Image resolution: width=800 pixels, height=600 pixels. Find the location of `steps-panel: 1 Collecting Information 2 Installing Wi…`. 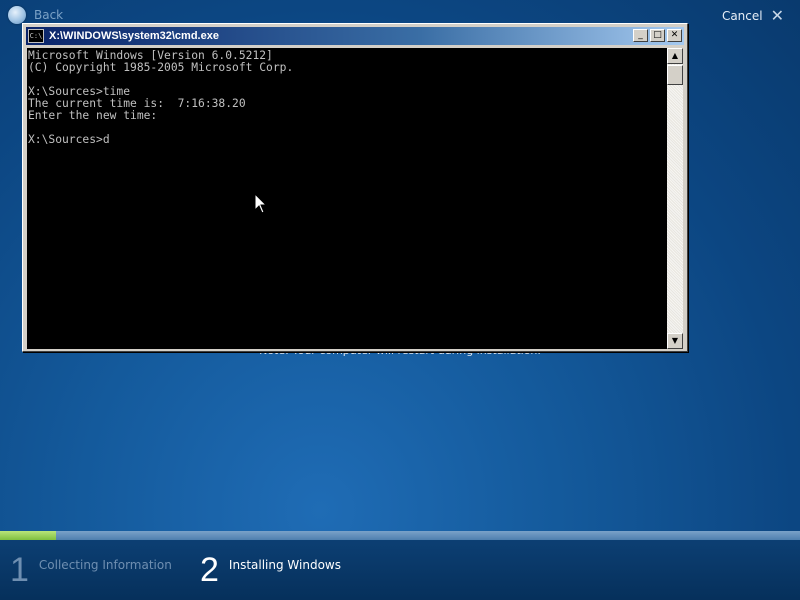

steps-panel: 1 Collecting Information 2 Installing Wi… is located at coordinates (400, 570).